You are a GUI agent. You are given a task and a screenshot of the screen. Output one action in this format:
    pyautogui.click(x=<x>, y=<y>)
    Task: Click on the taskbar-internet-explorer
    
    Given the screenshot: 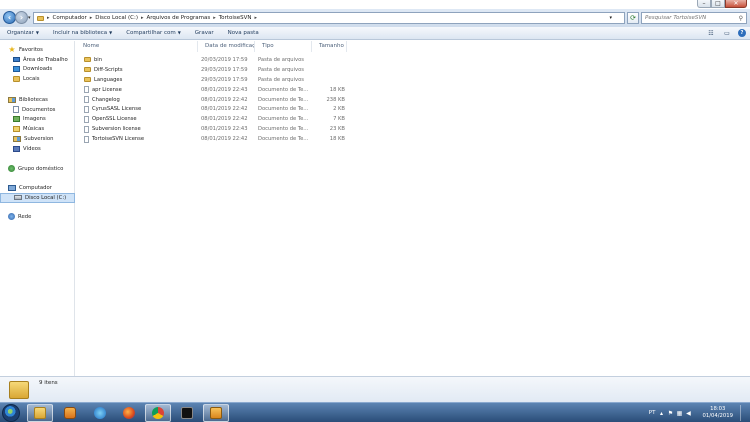 What is the action you would take?
    pyautogui.click(x=100, y=413)
    